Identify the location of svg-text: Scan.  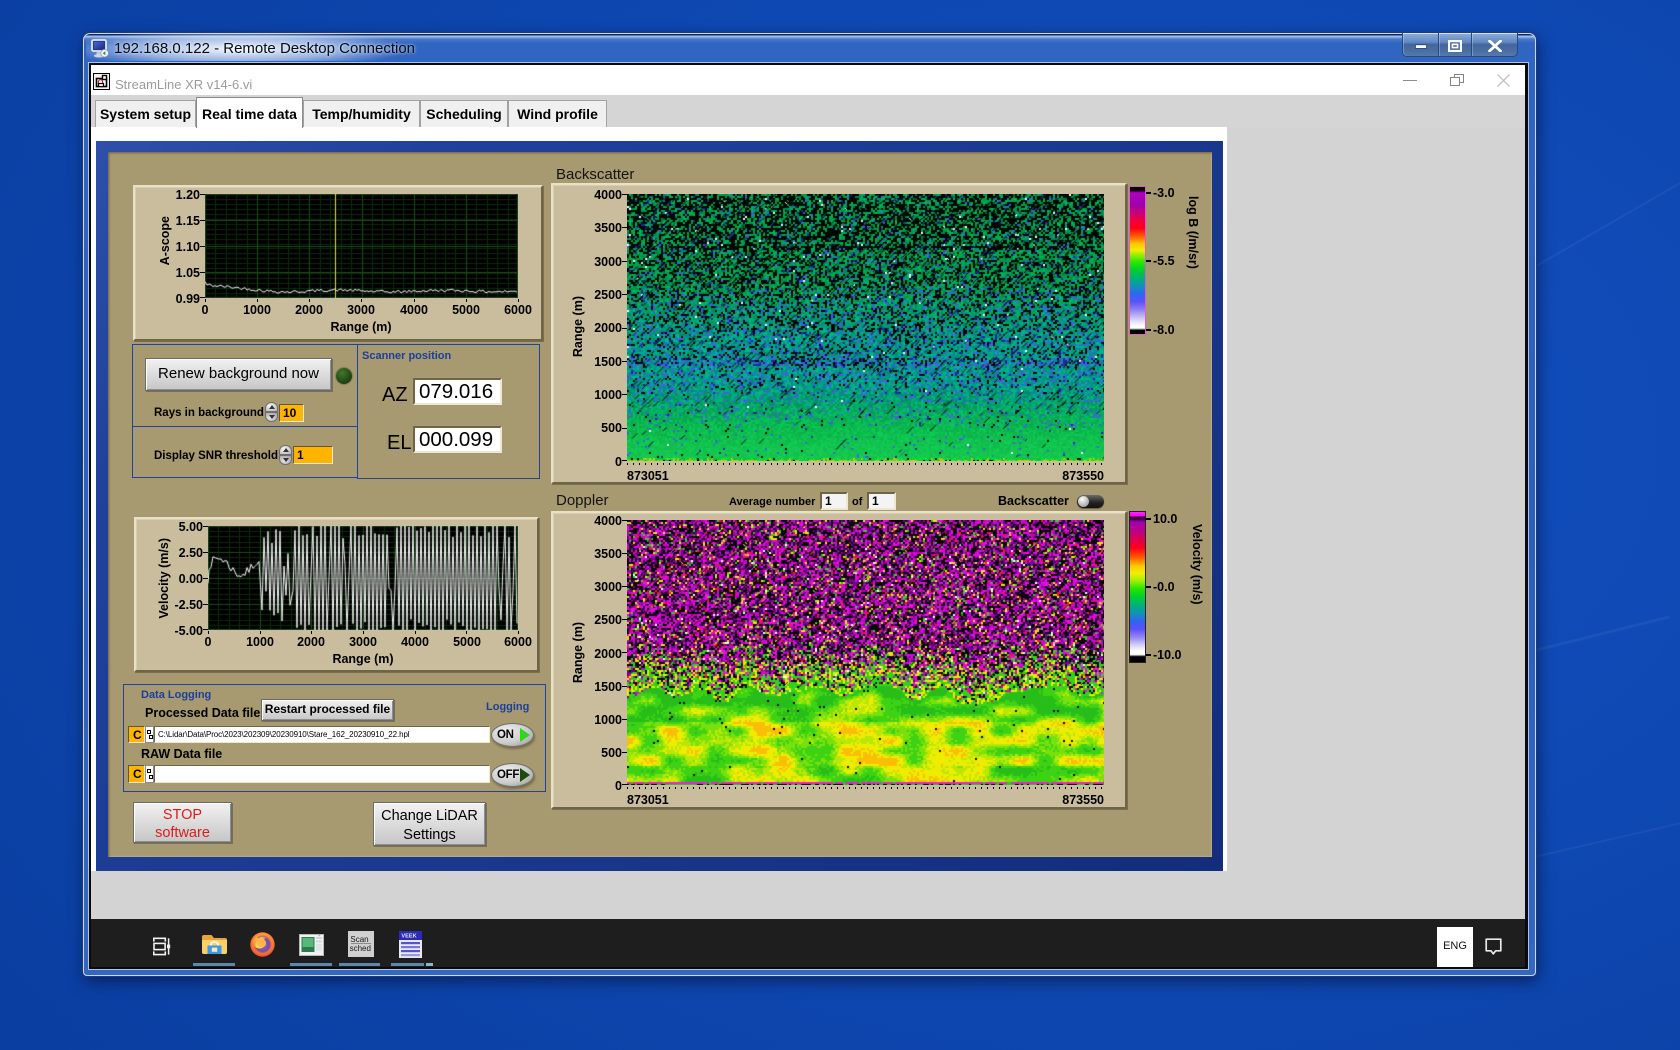
(359, 939).